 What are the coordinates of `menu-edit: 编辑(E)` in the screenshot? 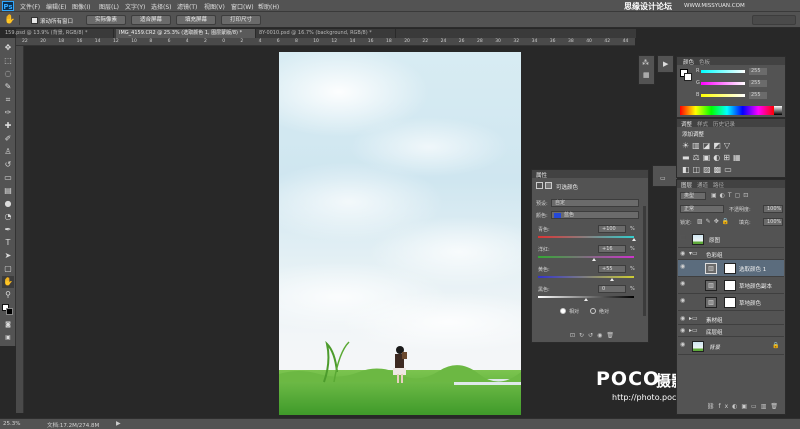 It's located at (56, 6).